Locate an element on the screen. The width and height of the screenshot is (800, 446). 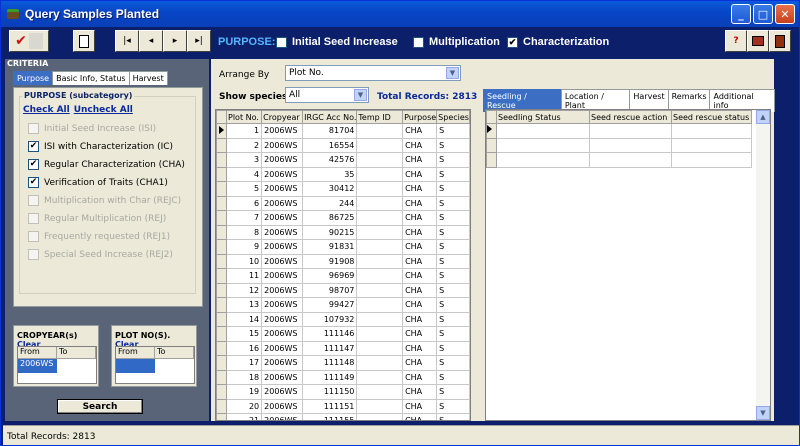
purpose-initial-seed-checkbox: Initial Seed Increase is located at coordinates (337, 42).